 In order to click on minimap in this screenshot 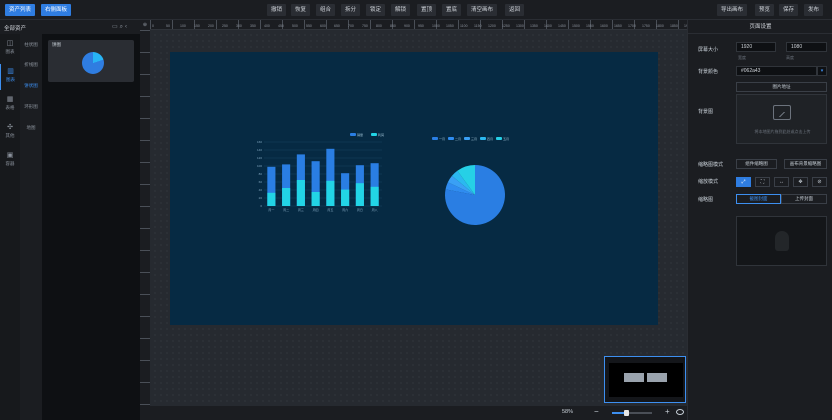, I will do `click(645, 379)`.